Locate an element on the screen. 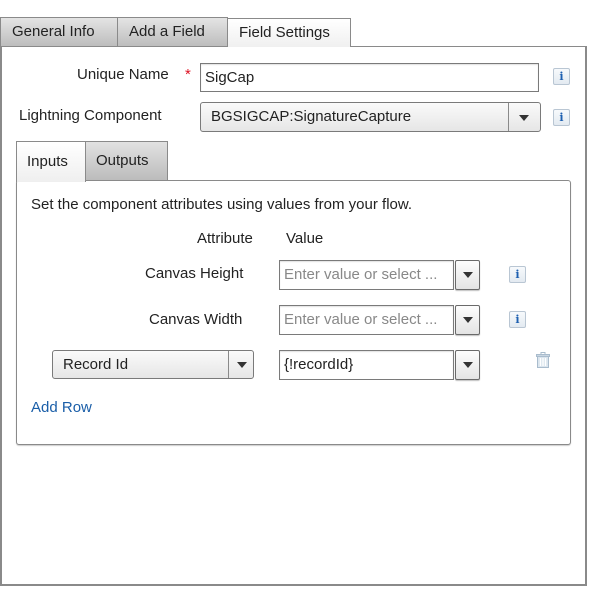 Image resolution: width=598 pixels, height=594 pixels. canvas-height-value-dropdown is located at coordinates (467, 275).